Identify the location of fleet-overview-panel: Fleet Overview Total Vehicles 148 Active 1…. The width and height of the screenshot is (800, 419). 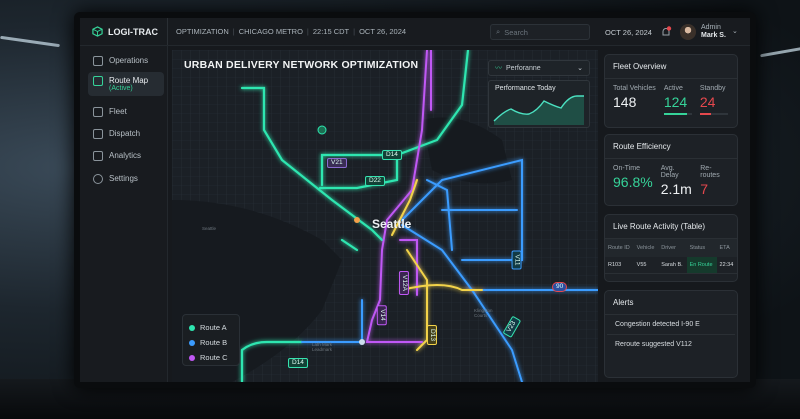
(671, 91).